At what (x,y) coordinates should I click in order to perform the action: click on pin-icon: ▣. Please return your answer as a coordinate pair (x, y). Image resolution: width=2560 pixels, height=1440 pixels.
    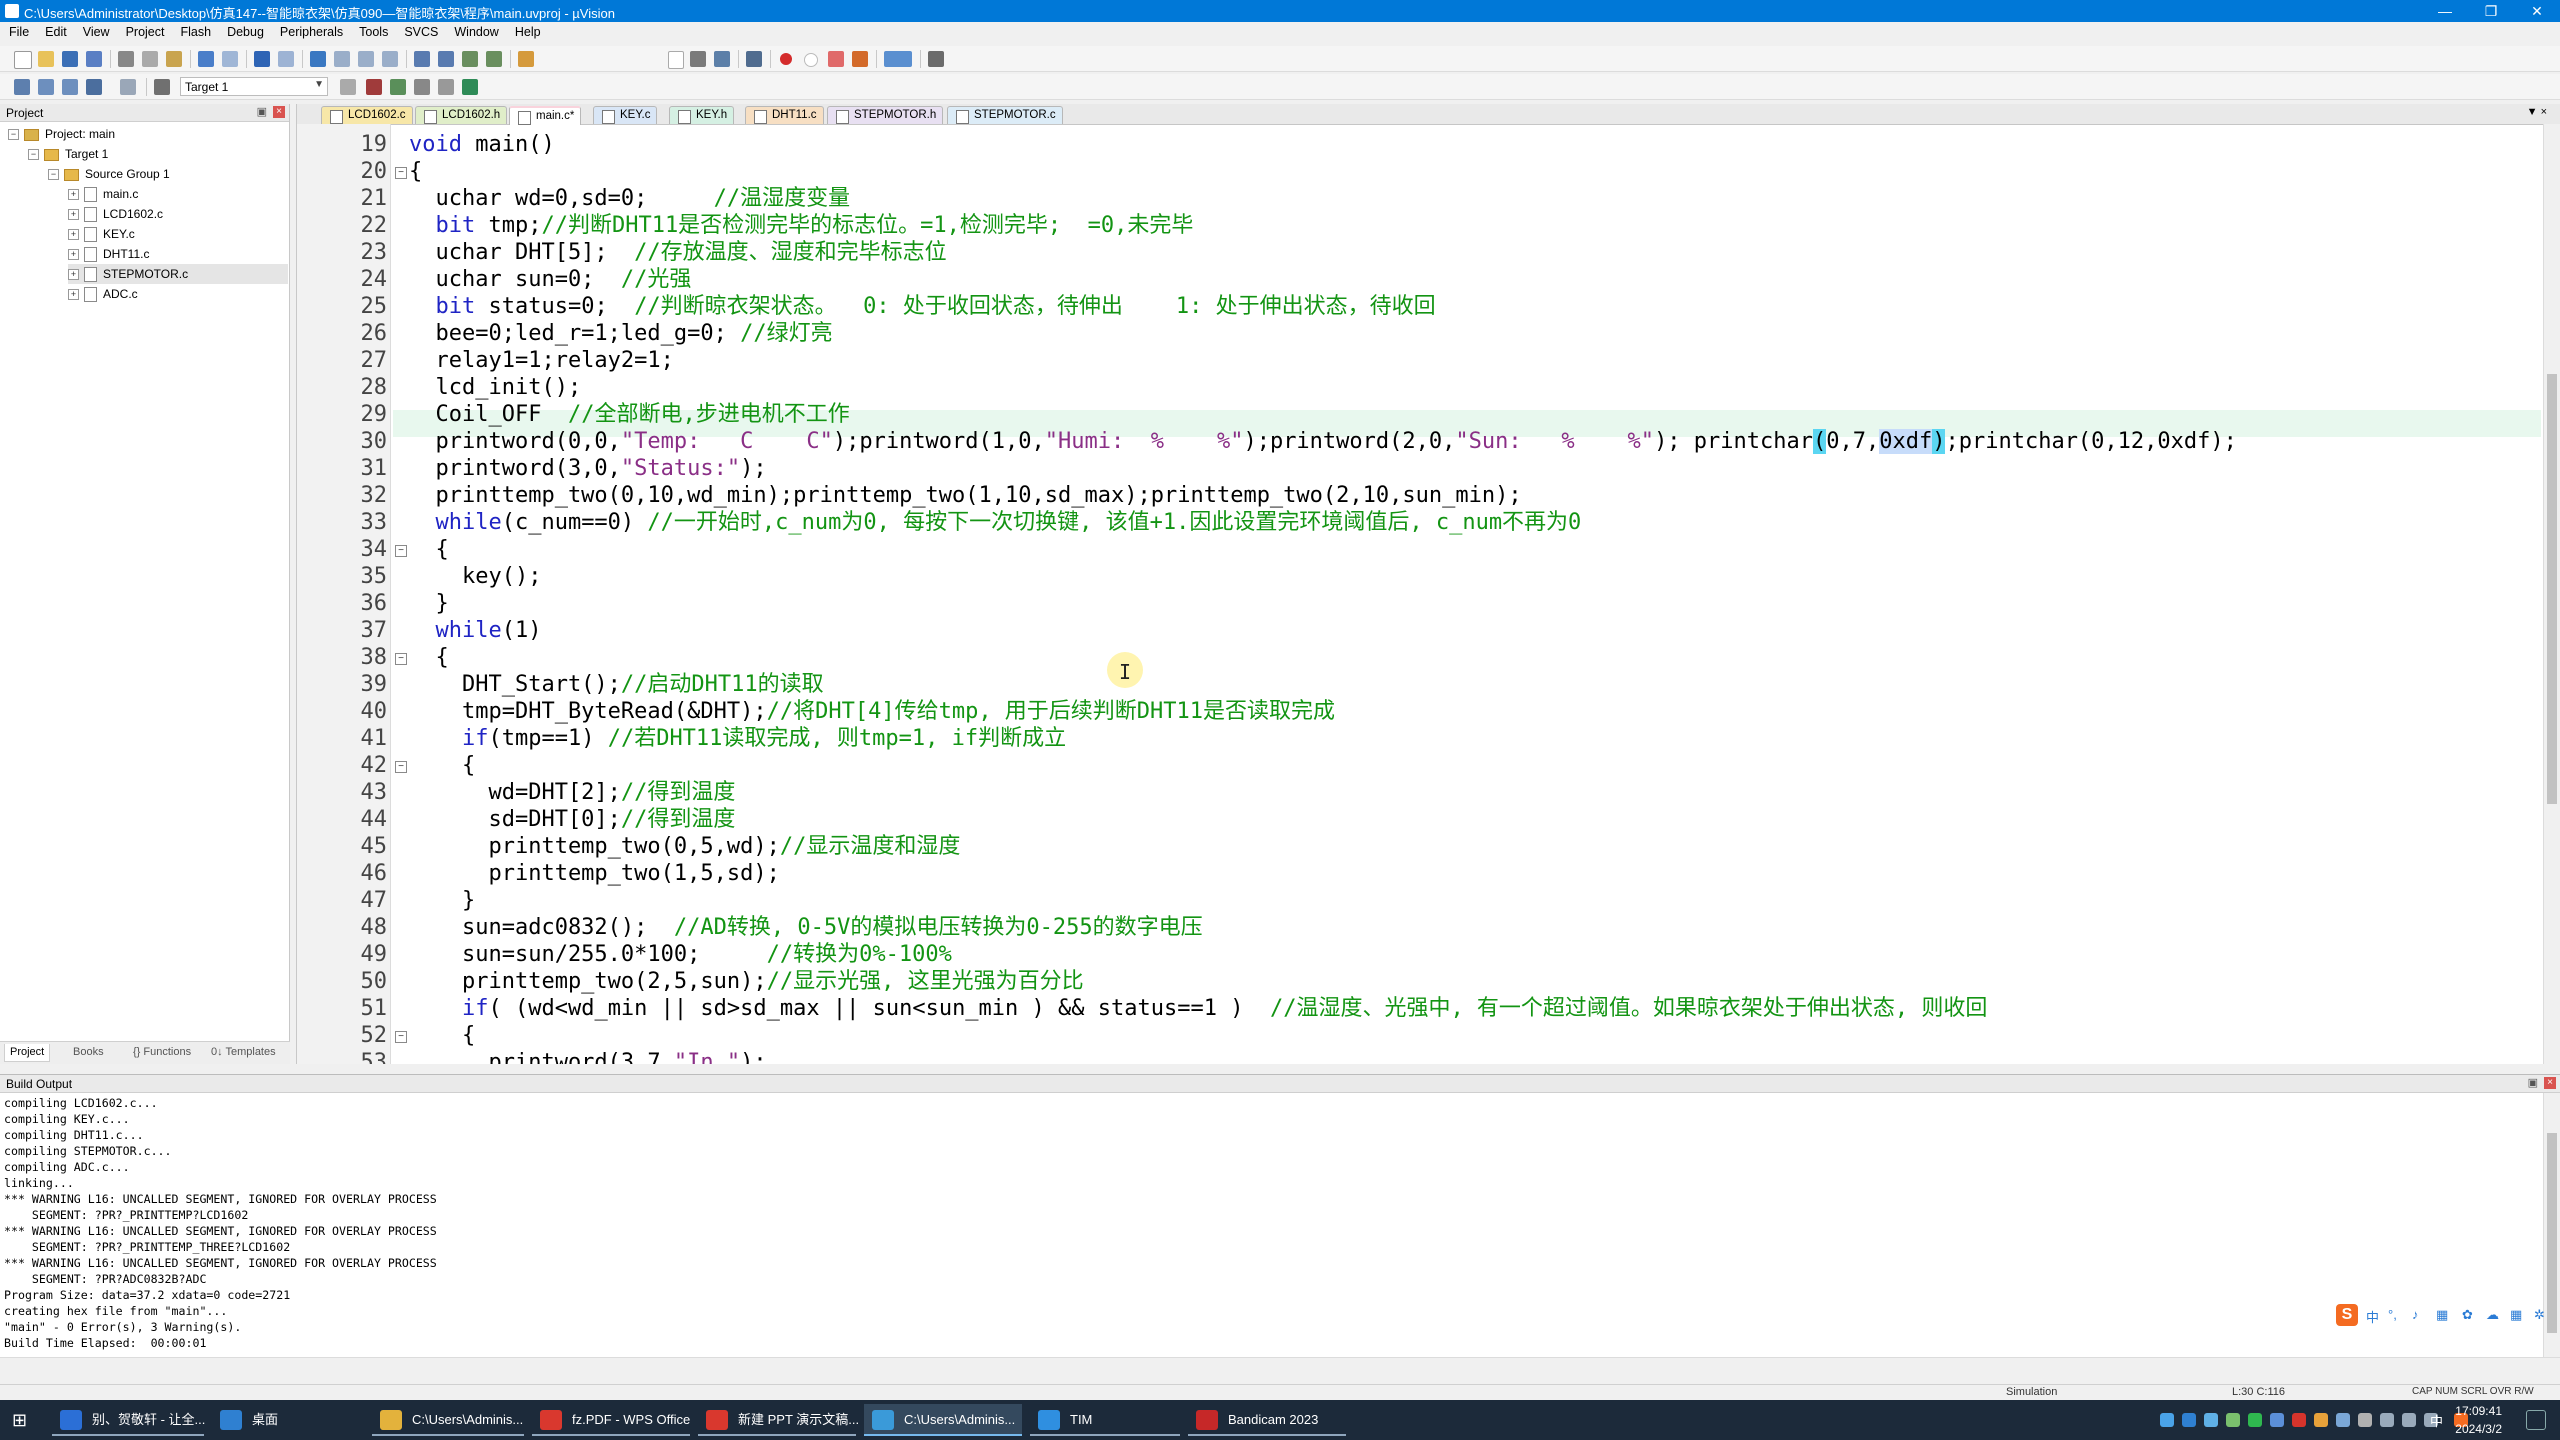
    Looking at the image, I should click on (2533, 1082).